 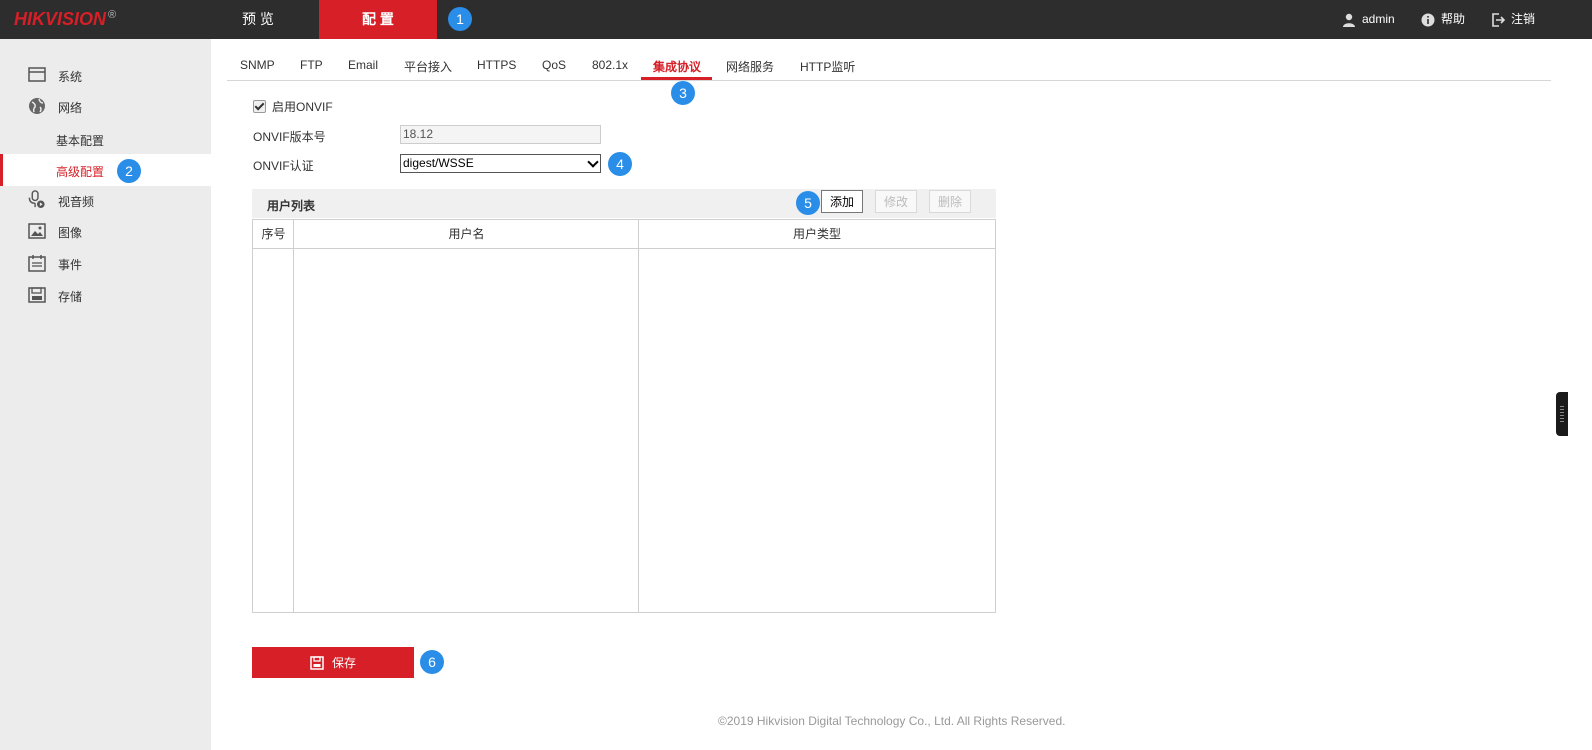 I want to click on enable-onvif-label: 启用ONVIF, so click(x=302, y=107).